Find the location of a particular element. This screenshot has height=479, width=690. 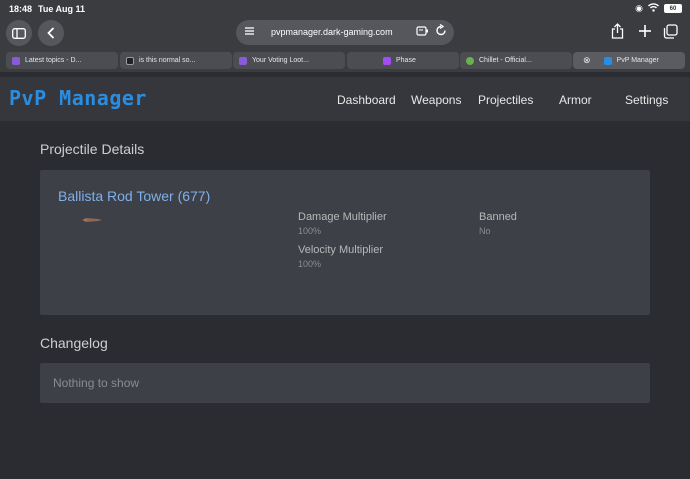

browser-toolbar: pvpmanager.dark-gaming.com is located at coordinates (345, 33).